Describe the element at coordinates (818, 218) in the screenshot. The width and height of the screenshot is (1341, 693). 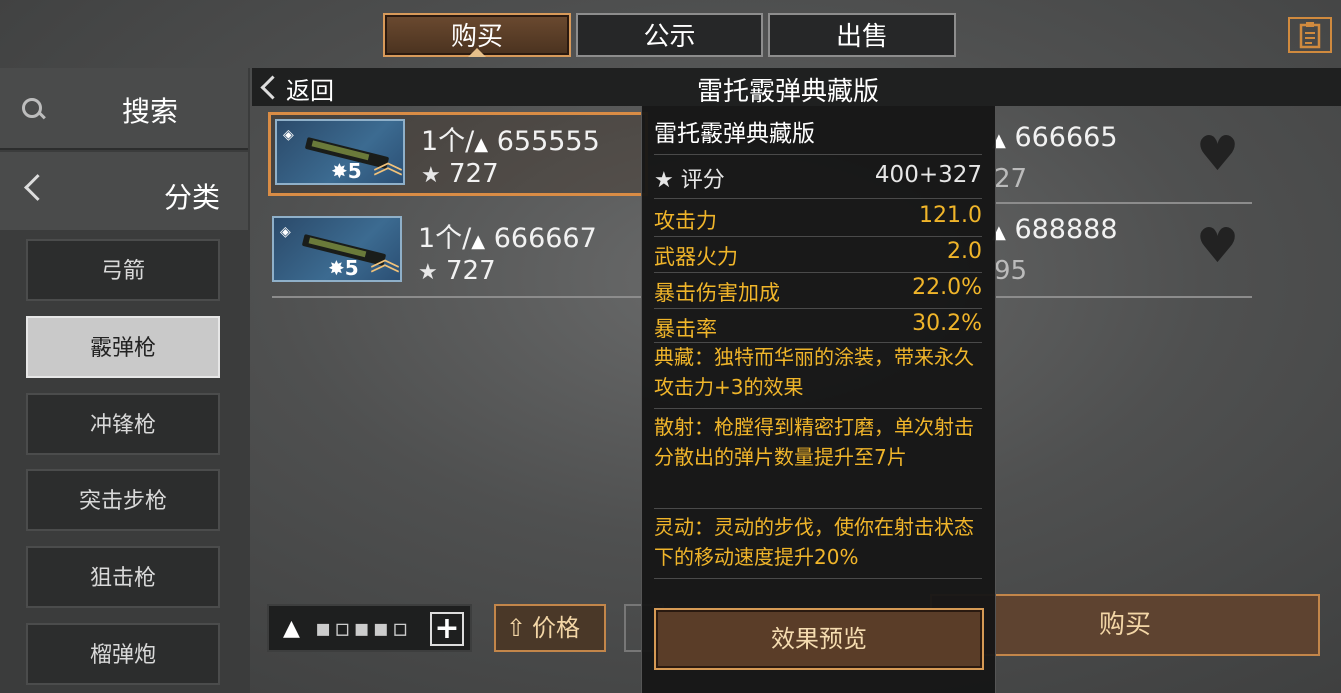
I see `stat-row-attack: 攻击力 121.0` at that location.